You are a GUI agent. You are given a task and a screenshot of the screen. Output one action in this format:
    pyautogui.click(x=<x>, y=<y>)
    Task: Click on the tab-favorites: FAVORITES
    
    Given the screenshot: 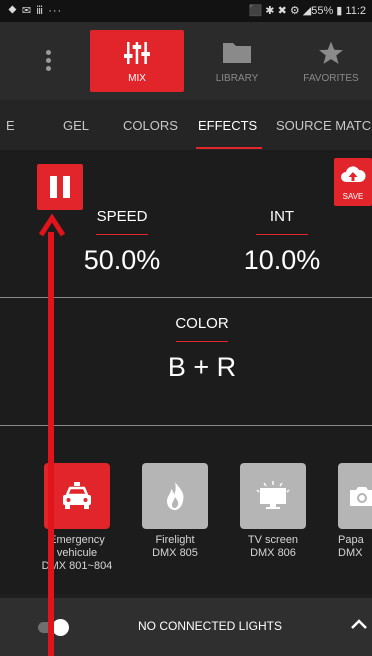 What is the action you would take?
    pyautogui.click(x=331, y=61)
    